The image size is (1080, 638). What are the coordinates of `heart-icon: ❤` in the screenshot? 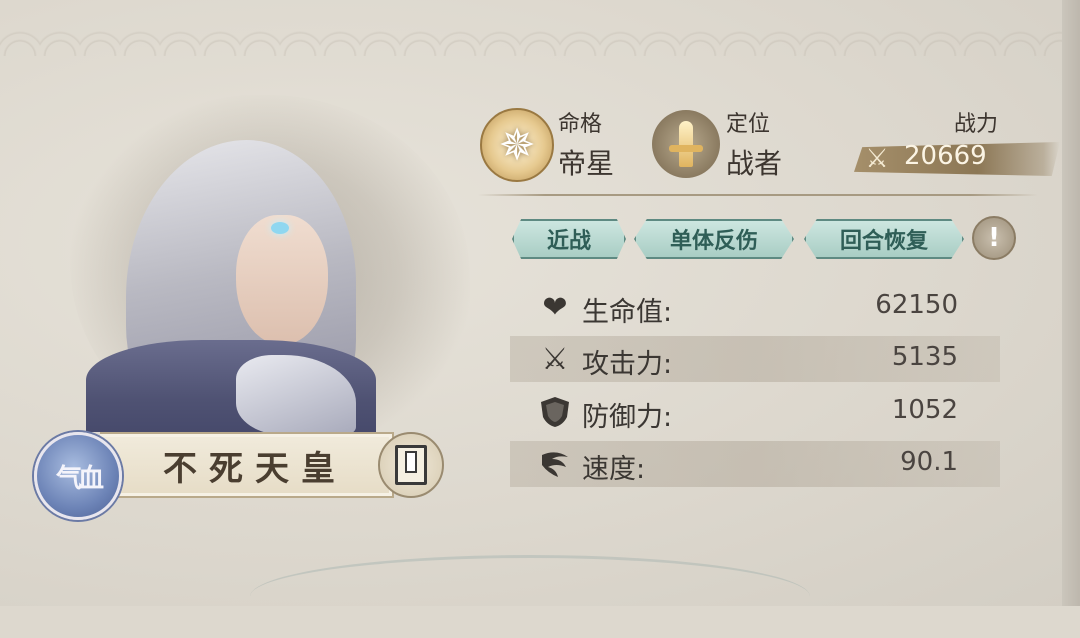 It's located at (555, 307).